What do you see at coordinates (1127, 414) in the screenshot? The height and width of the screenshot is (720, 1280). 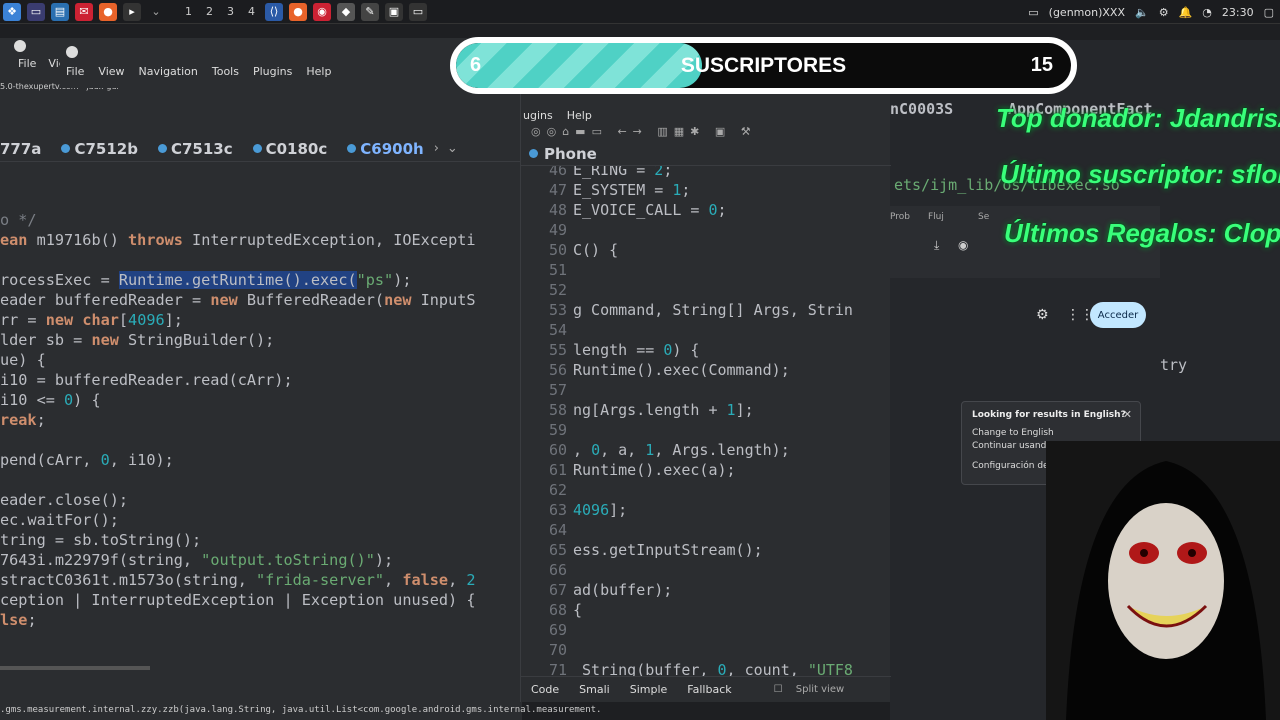 I see `close-icon: ✕` at bounding box center [1127, 414].